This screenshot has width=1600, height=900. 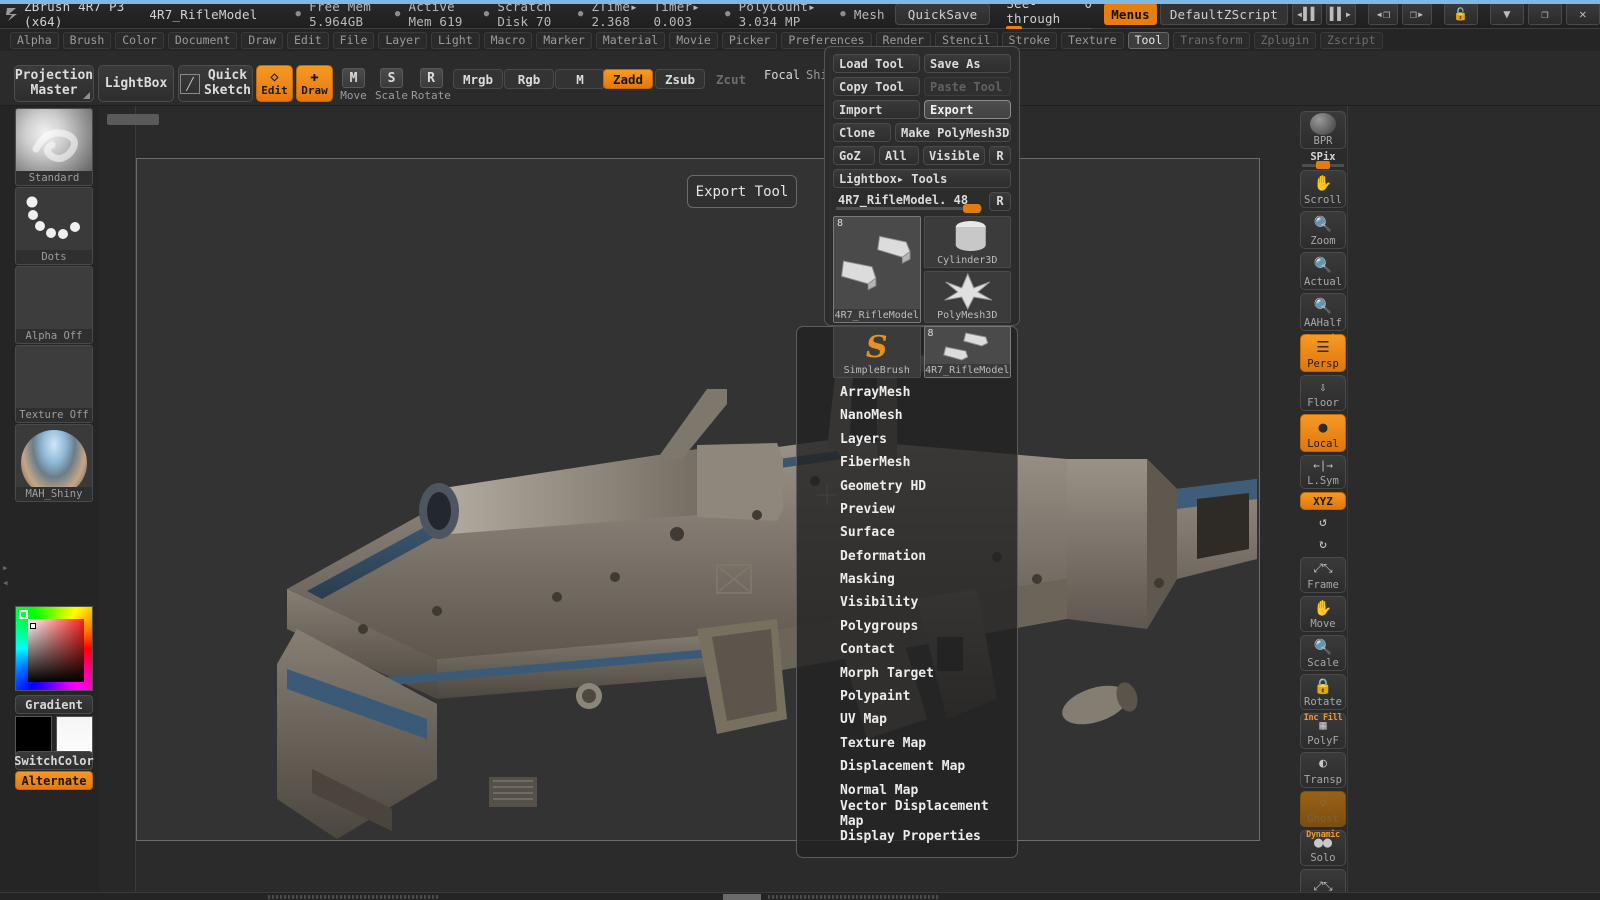 What do you see at coordinates (953, 132) in the screenshot?
I see `make-polymesh3d-button: Make PolyMesh3D` at bounding box center [953, 132].